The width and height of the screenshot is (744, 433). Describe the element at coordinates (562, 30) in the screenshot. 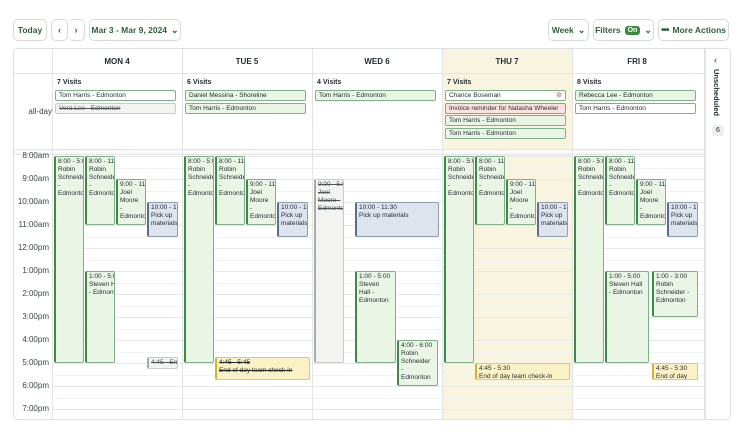

I see `view-label: Week` at that location.